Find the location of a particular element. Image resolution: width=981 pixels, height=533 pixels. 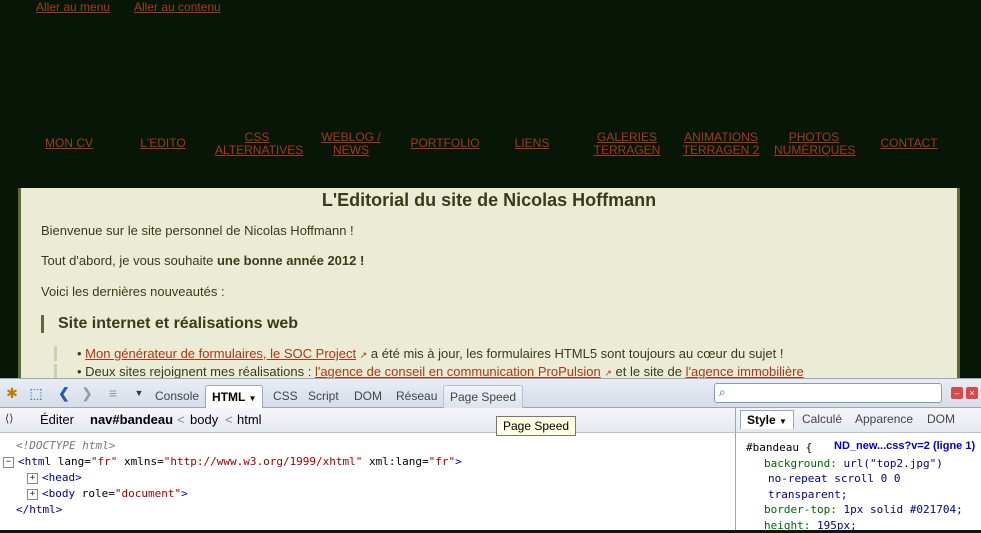

side-tabs: Style ▼ Calculé Apparence DOM is located at coordinates (858, 420).